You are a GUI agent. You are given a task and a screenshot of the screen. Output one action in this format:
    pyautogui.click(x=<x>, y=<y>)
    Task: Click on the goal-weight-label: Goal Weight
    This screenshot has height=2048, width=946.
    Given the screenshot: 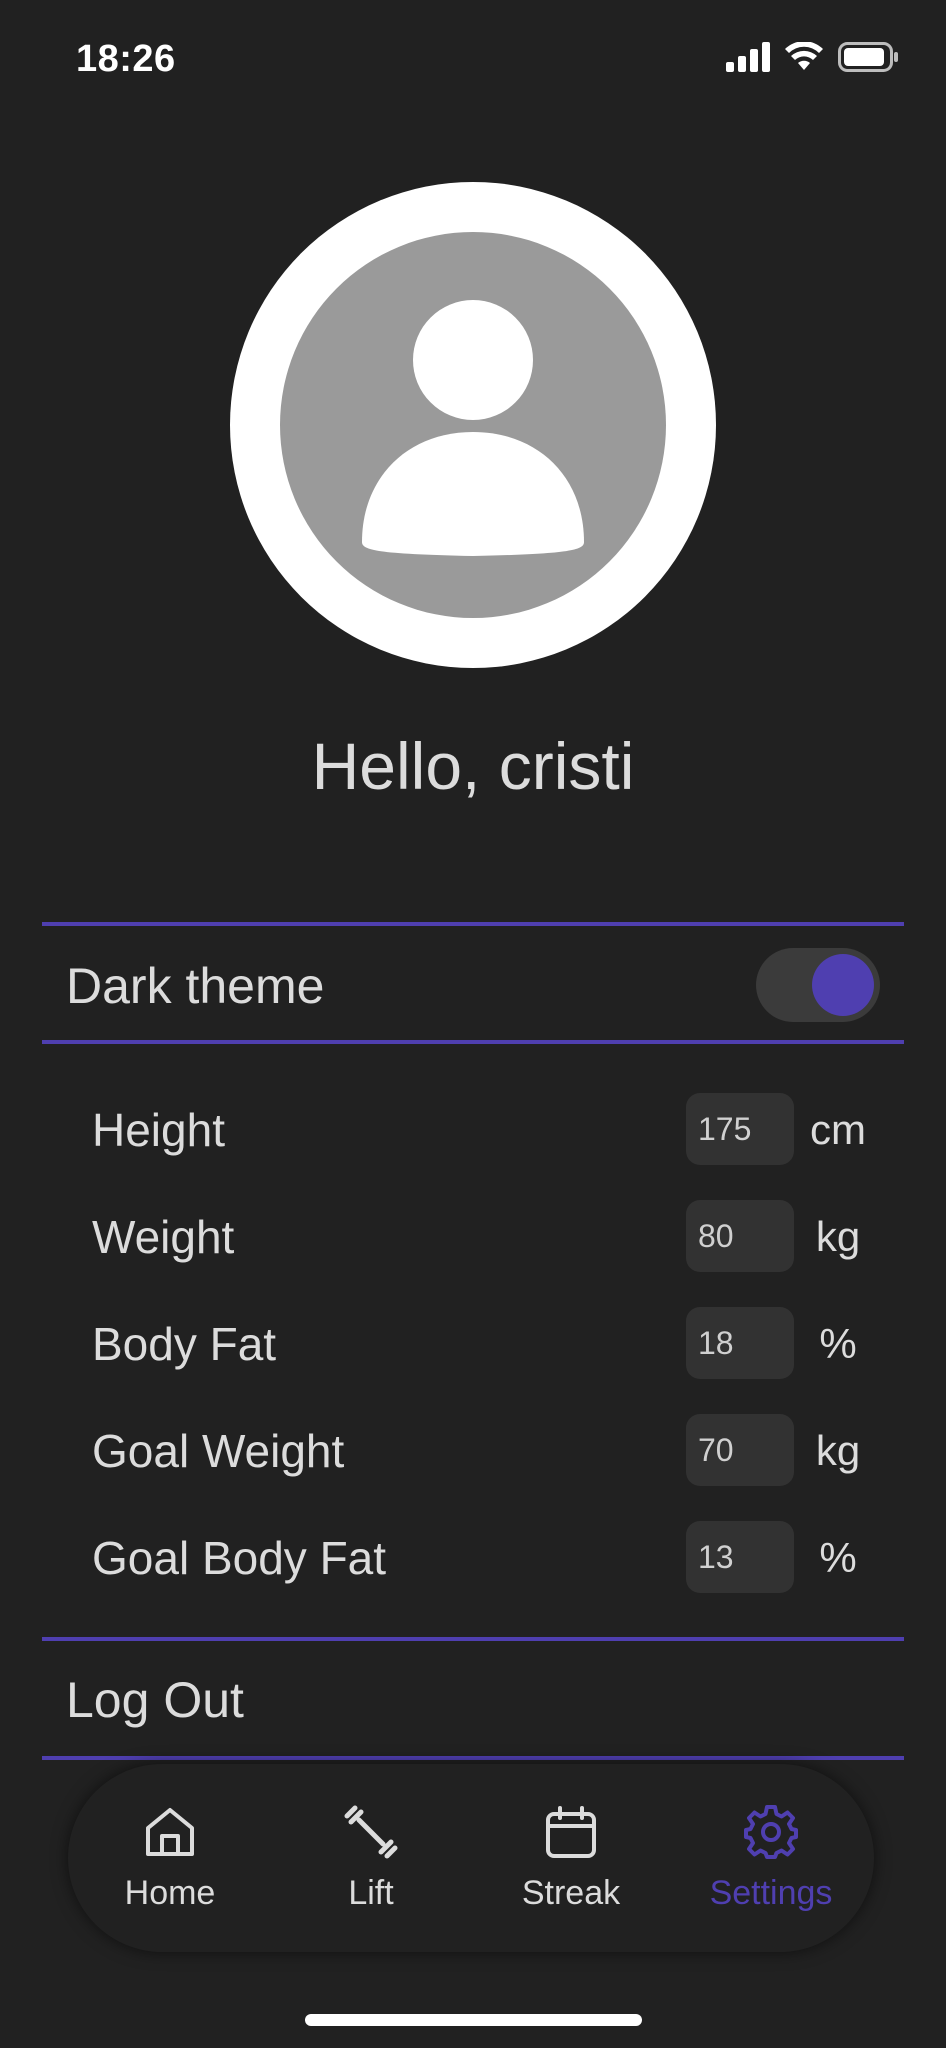 What is the action you would take?
    pyautogui.click(x=218, y=1451)
    